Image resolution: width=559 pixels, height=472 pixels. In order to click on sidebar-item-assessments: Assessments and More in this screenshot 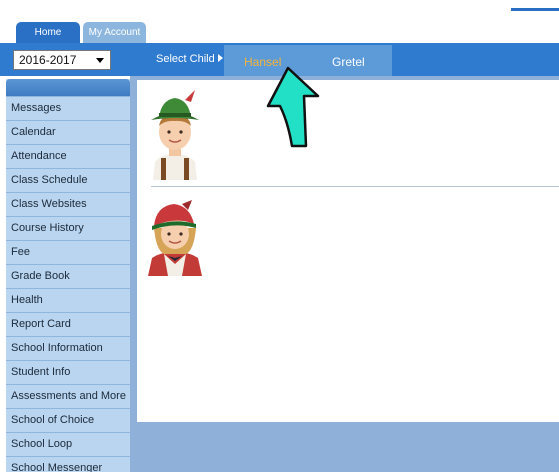, I will do `click(68, 396)`.